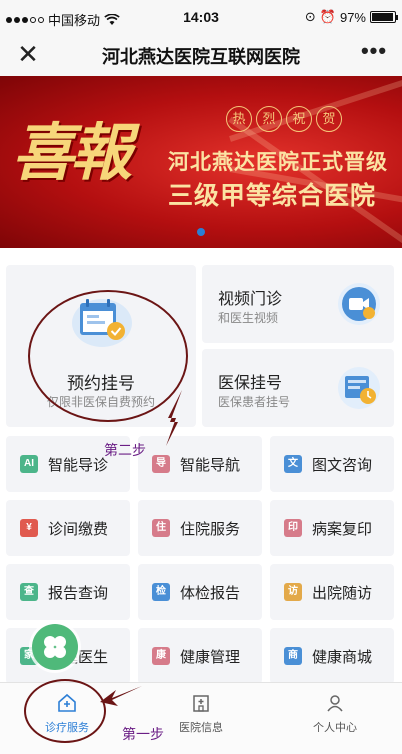 The image size is (402, 754). I want to click on video-clinic-label: 视频门诊, so click(250, 299).